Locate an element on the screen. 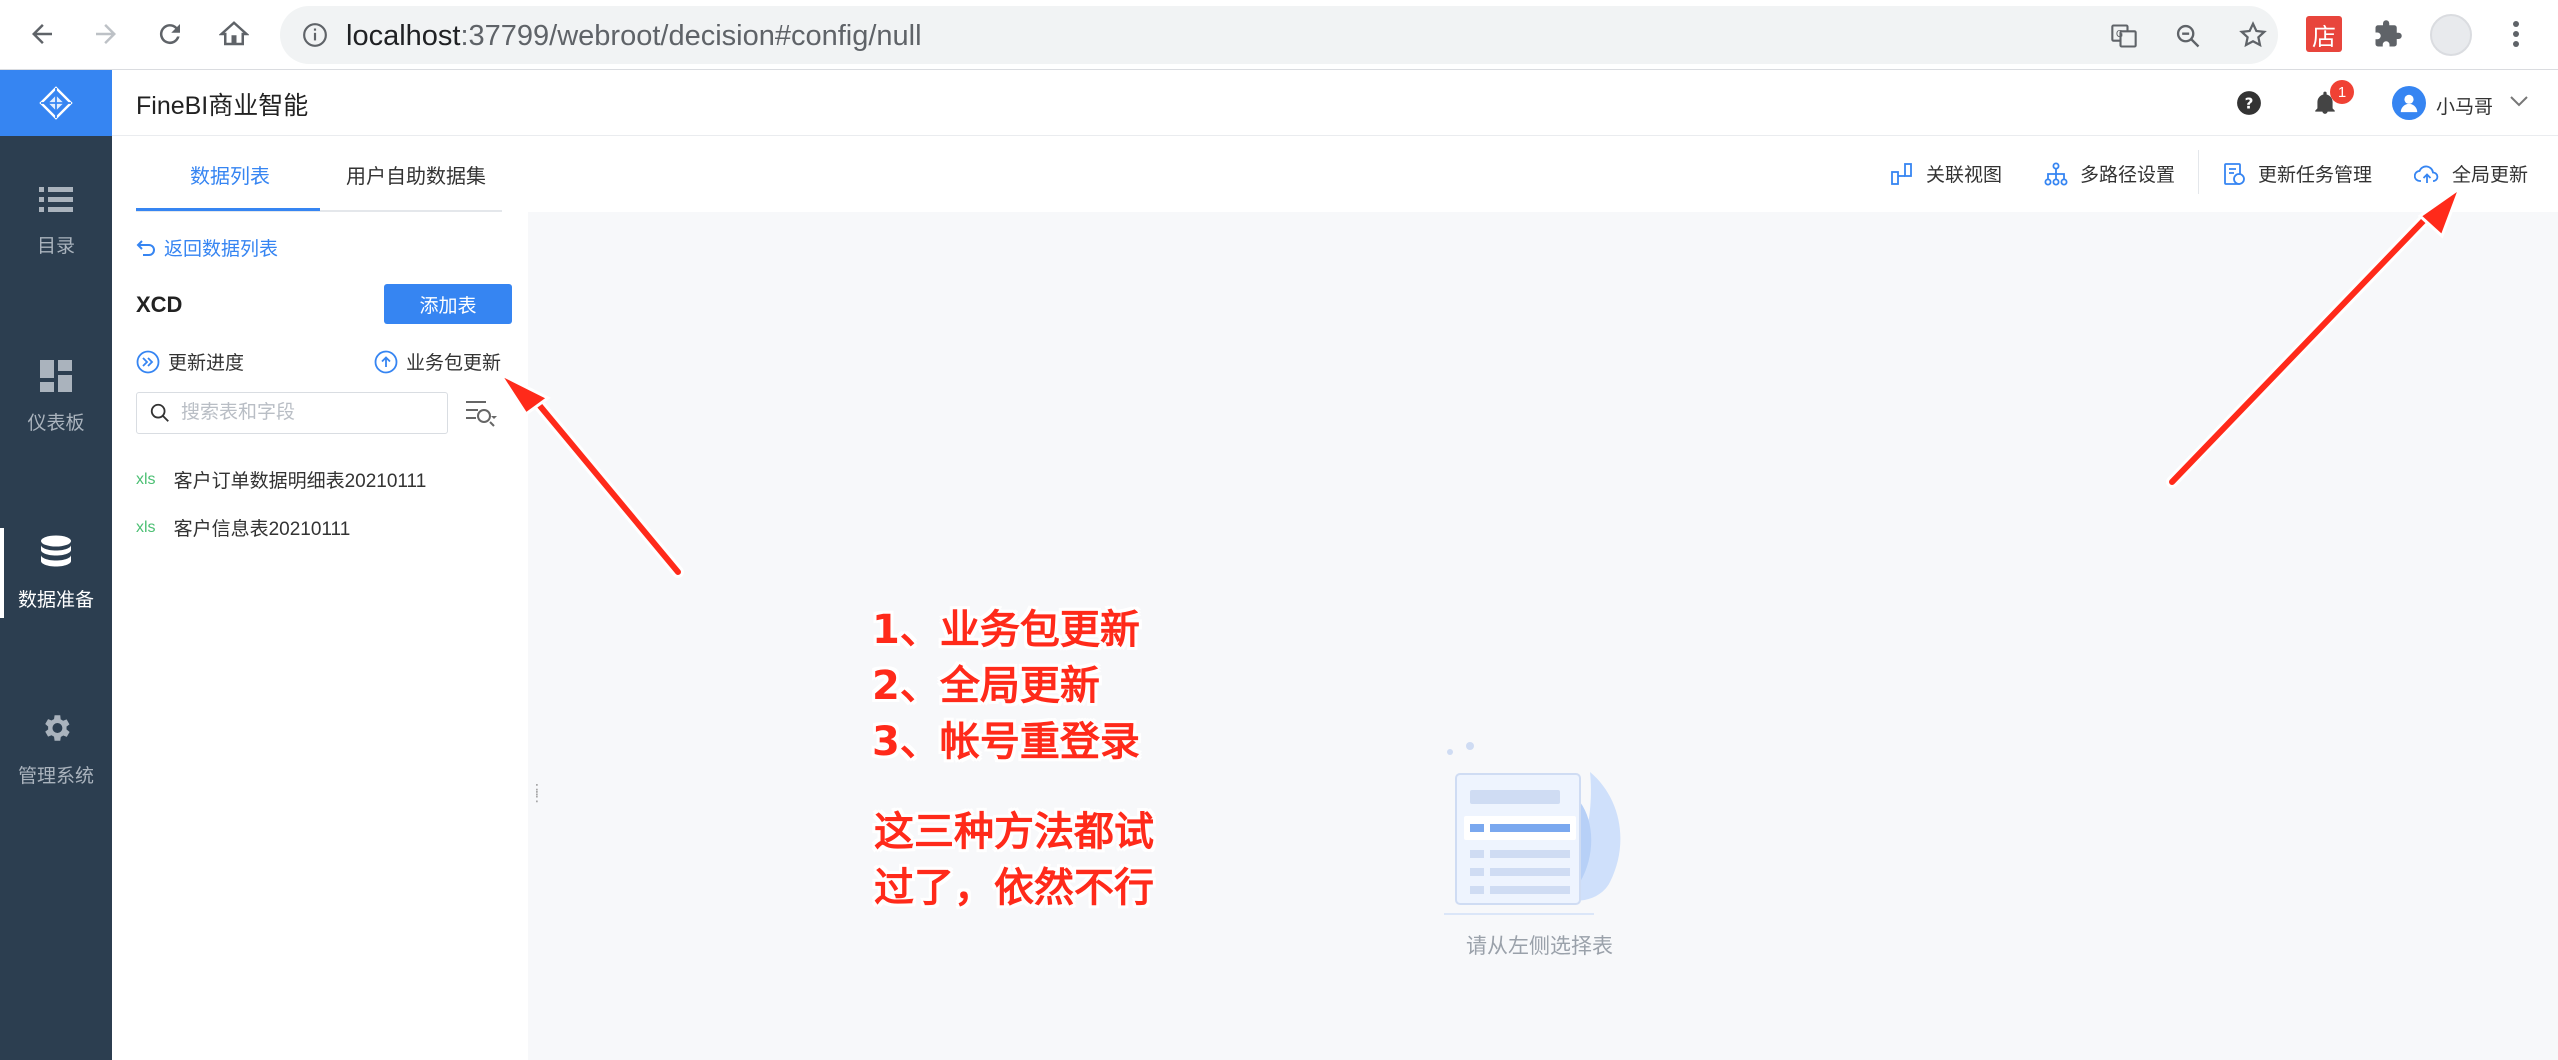 This screenshot has height=1060, width=2558. forward-arrow-icon is located at coordinates (106, 34).